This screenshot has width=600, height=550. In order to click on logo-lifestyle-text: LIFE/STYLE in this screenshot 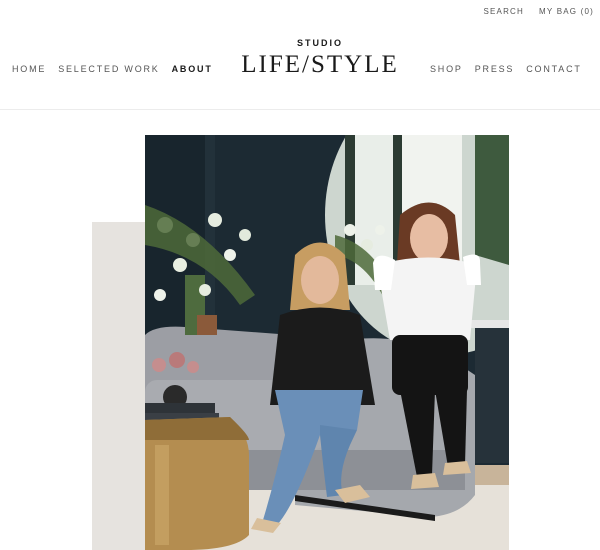, I will do `click(320, 64)`.